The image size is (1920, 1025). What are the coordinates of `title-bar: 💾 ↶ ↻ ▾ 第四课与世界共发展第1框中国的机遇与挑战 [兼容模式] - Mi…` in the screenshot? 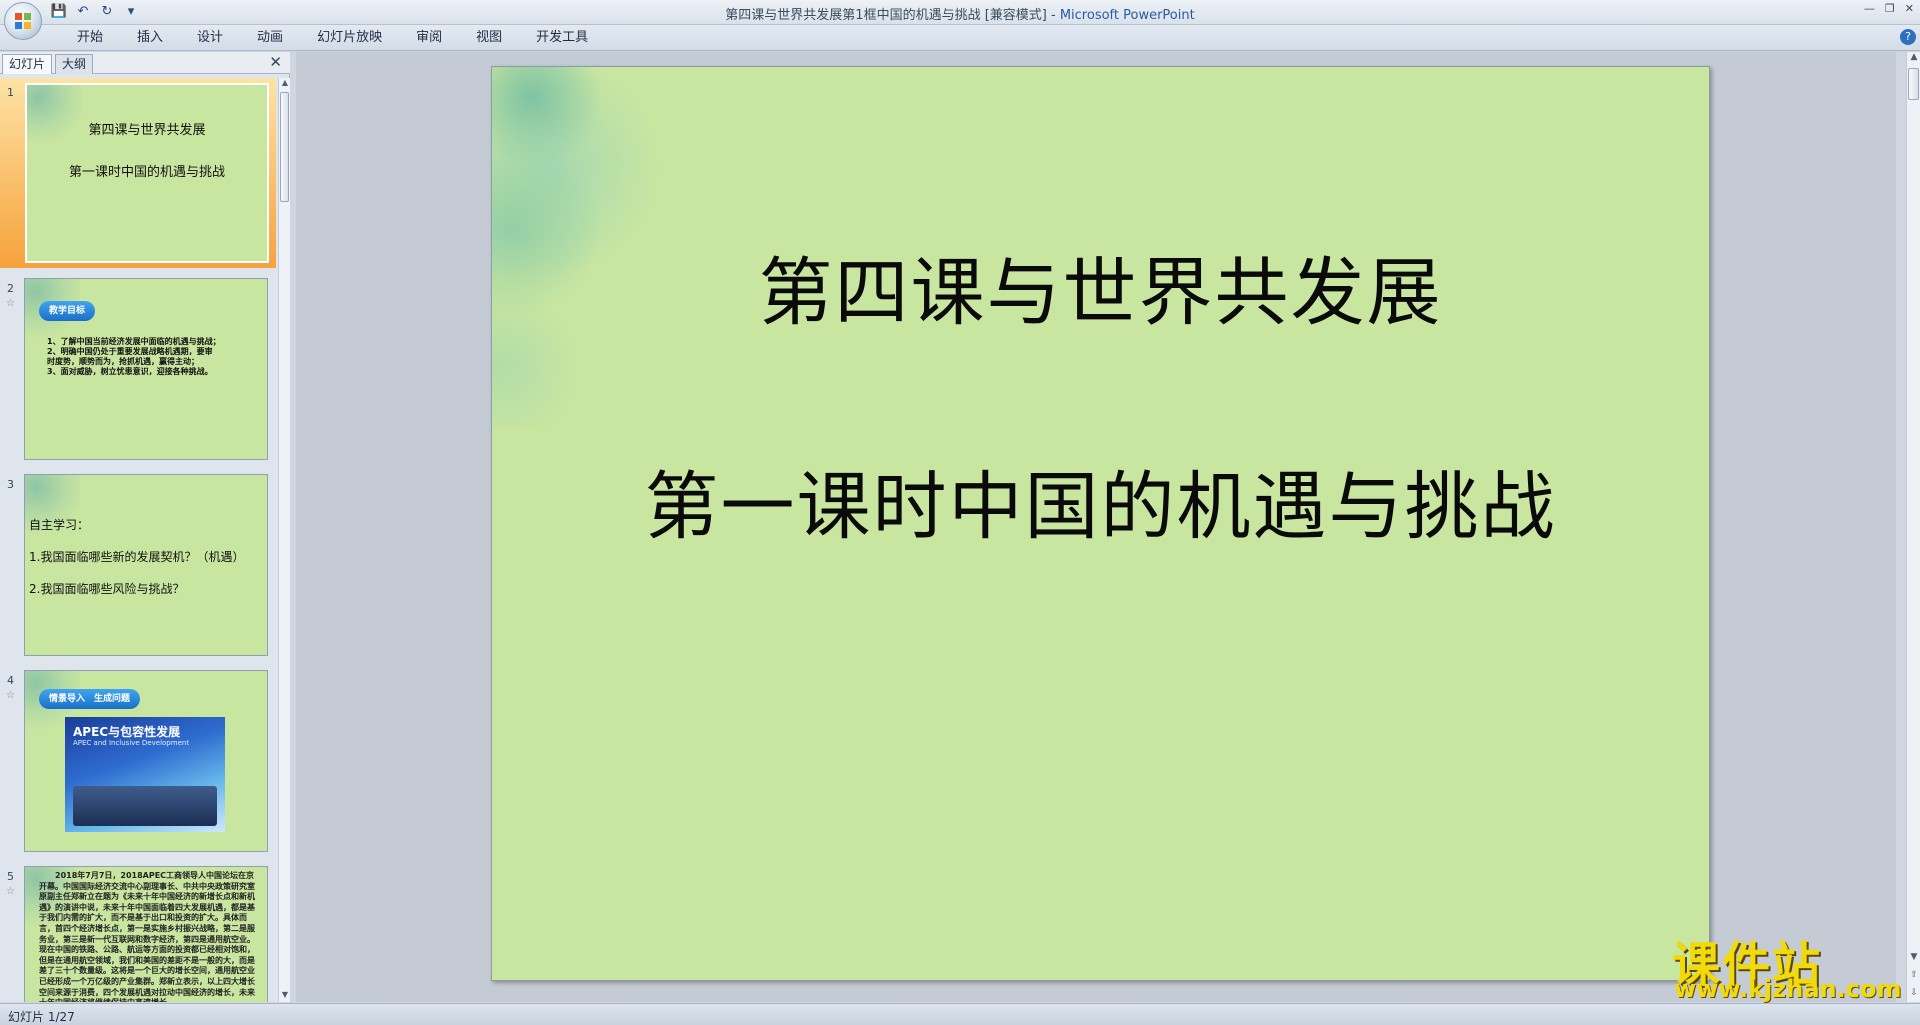 It's located at (960, 12).